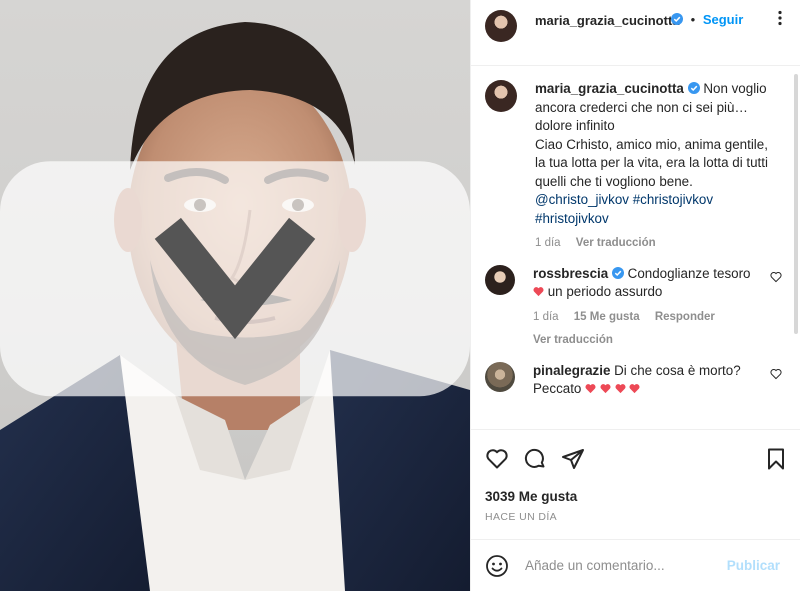  I want to click on caption-meta: 1 día Ver traducción, so click(655, 243).